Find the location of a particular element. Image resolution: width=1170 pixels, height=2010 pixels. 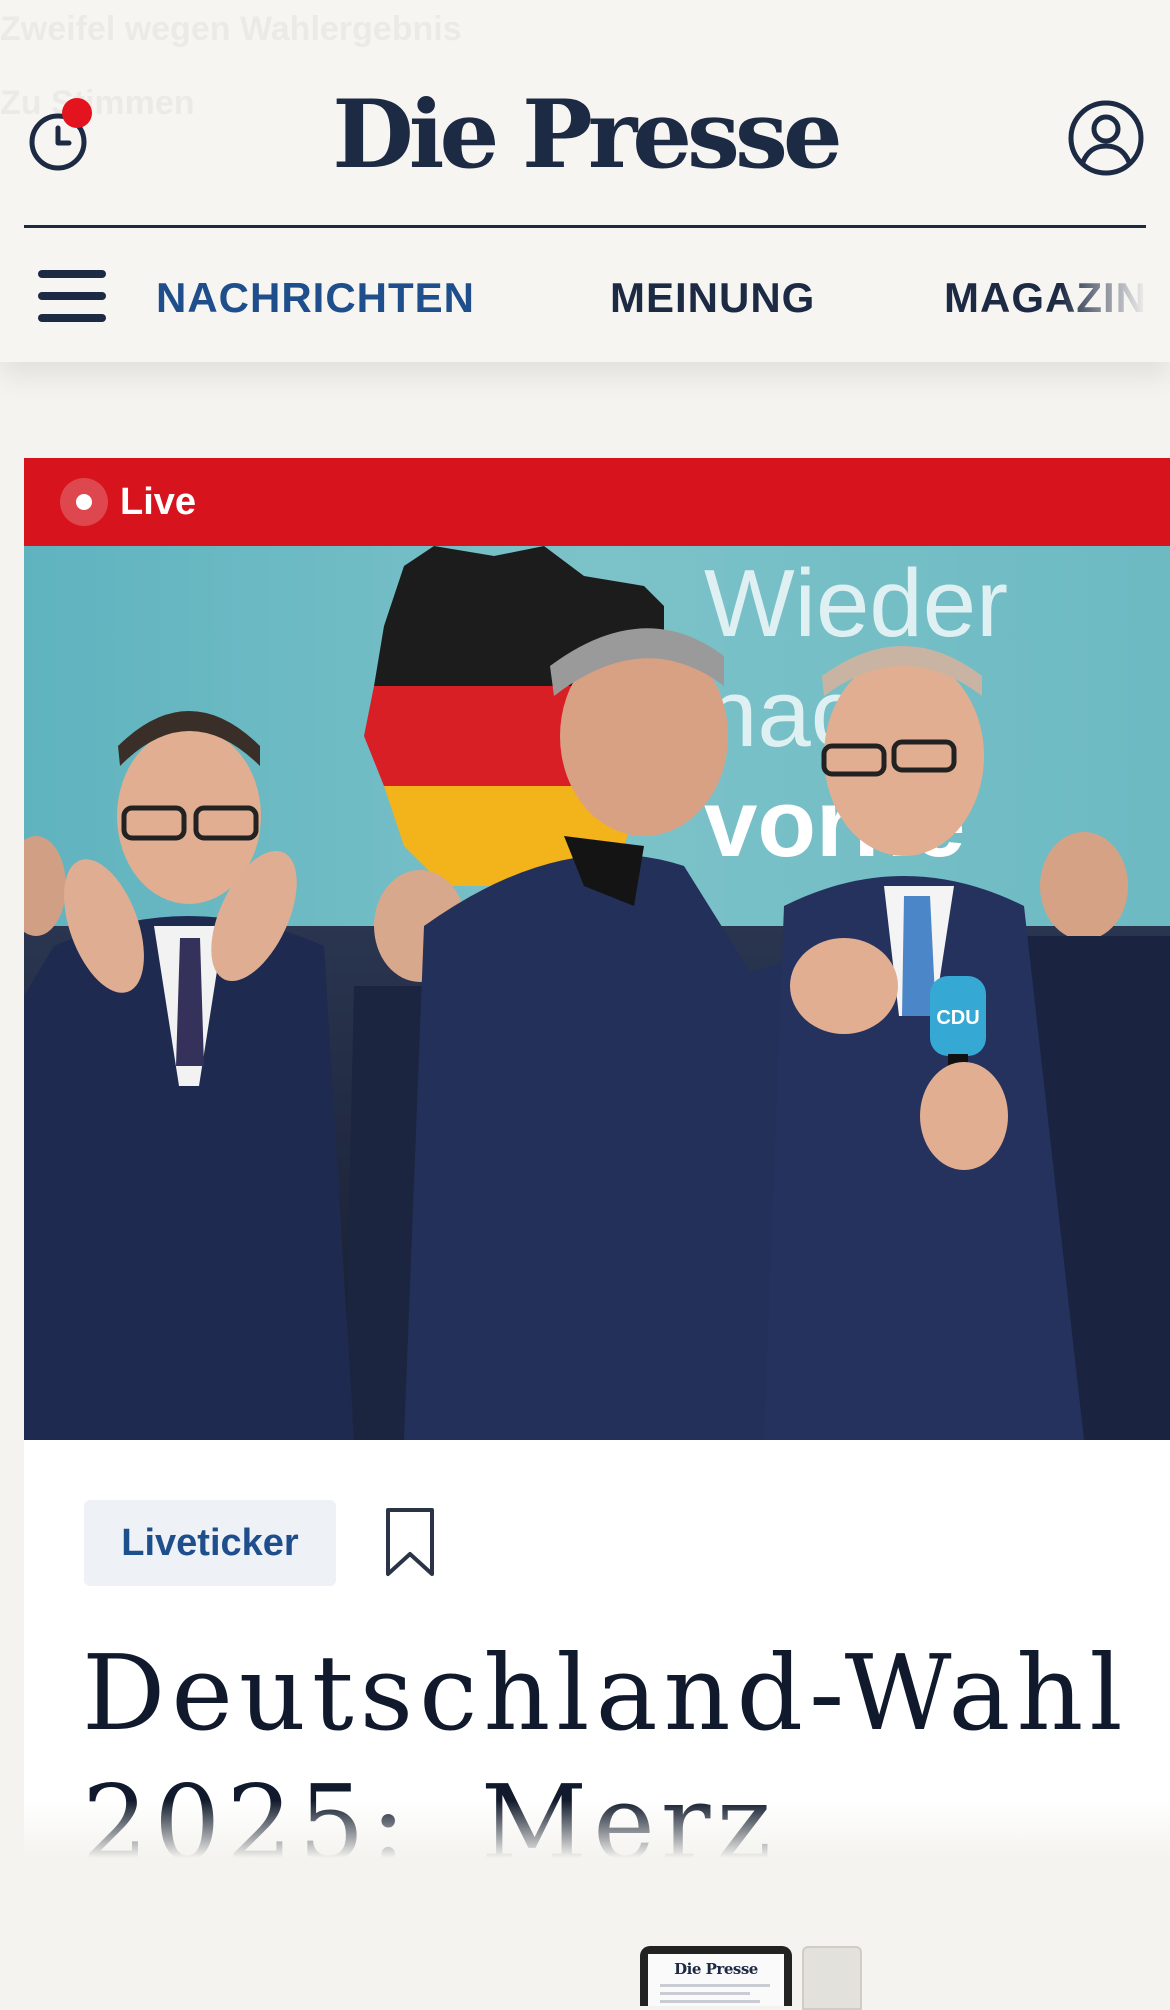

headline-line-1: Deutschland-Wahl is located at coordinates (605, 1693).